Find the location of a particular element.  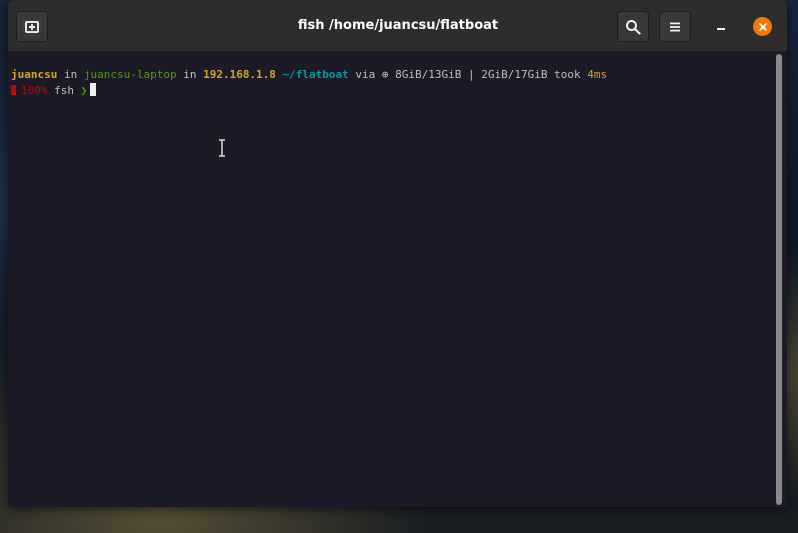

prompt-in-2: in is located at coordinates (190, 74).